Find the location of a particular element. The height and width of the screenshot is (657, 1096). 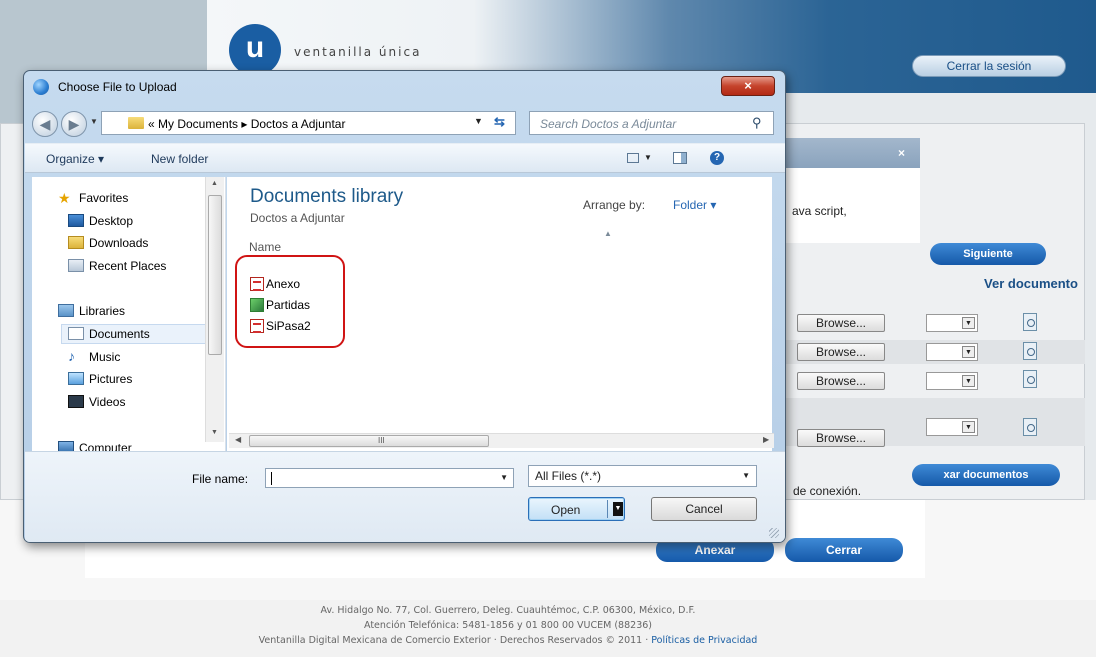

address-bar: « My Documents ▸ Doctos a Adjuntar ▼ ⇆ is located at coordinates (308, 123).